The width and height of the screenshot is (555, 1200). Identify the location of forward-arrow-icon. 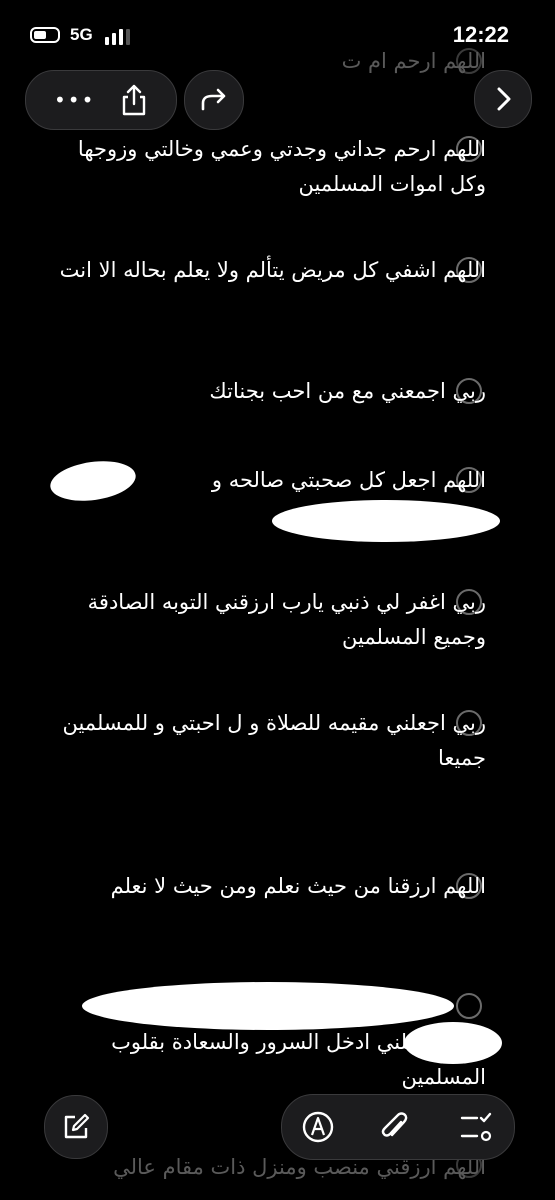
(213, 99).